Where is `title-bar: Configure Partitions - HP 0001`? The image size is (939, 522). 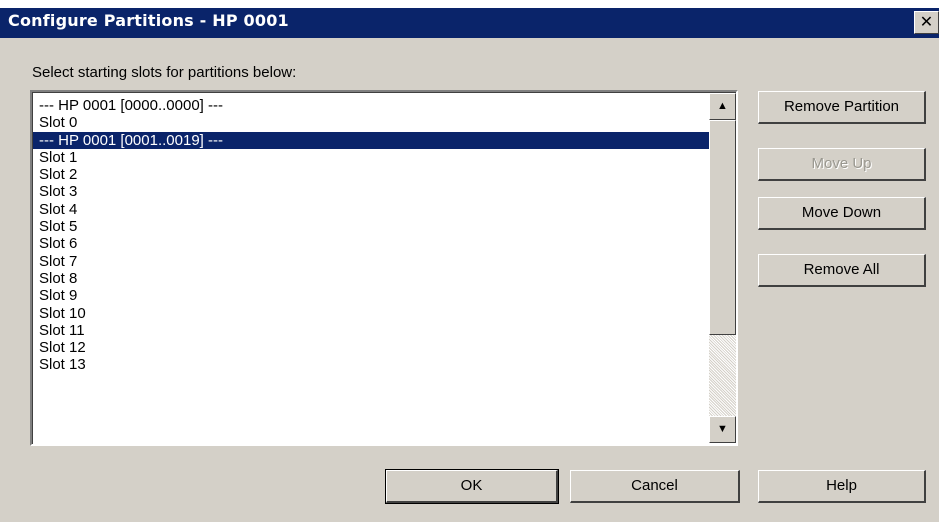 title-bar: Configure Partitions - HP 0001 is located at coordinates (469, 23).